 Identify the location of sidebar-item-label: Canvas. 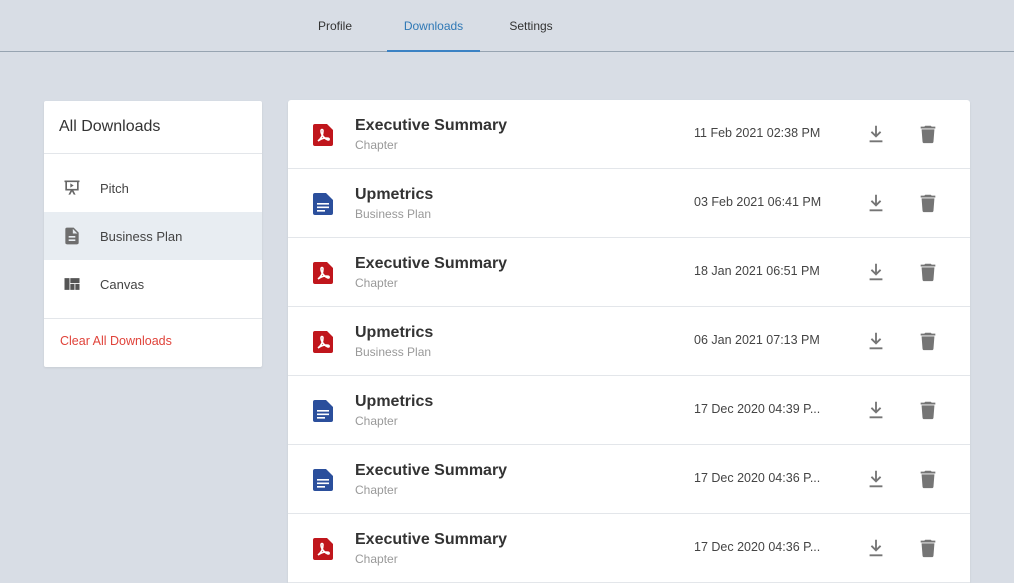
(122, 284).